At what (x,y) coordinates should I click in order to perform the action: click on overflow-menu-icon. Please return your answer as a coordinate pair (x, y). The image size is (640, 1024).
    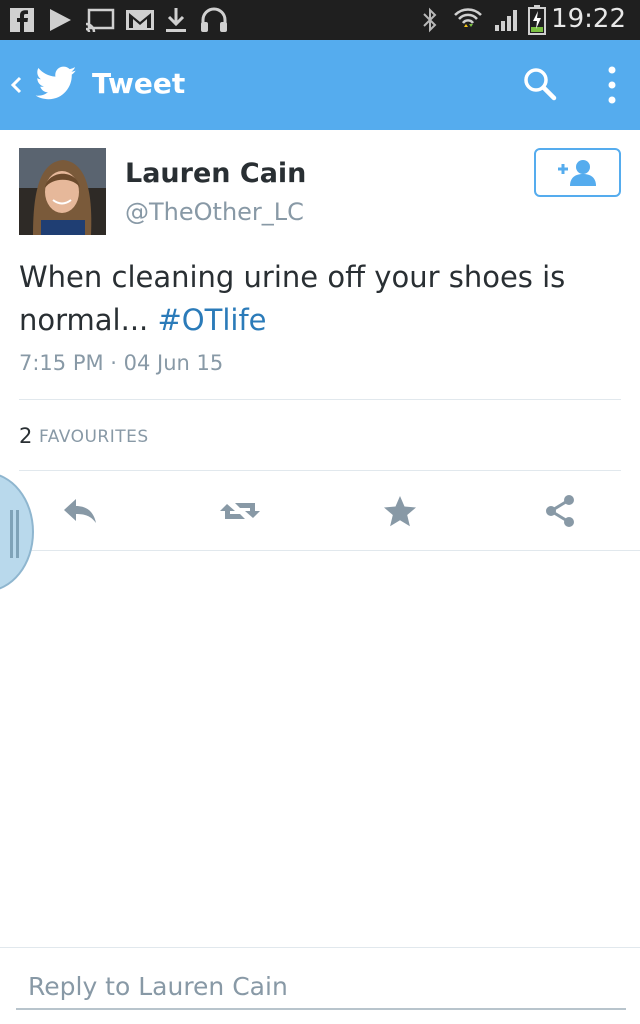
    Looking at the image, I should click on (612, 85).